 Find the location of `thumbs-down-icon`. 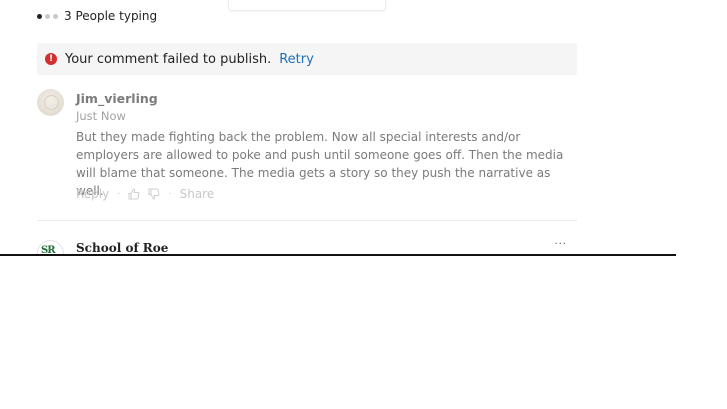

thumbs-down-icon is located at coordinates (154, 194).